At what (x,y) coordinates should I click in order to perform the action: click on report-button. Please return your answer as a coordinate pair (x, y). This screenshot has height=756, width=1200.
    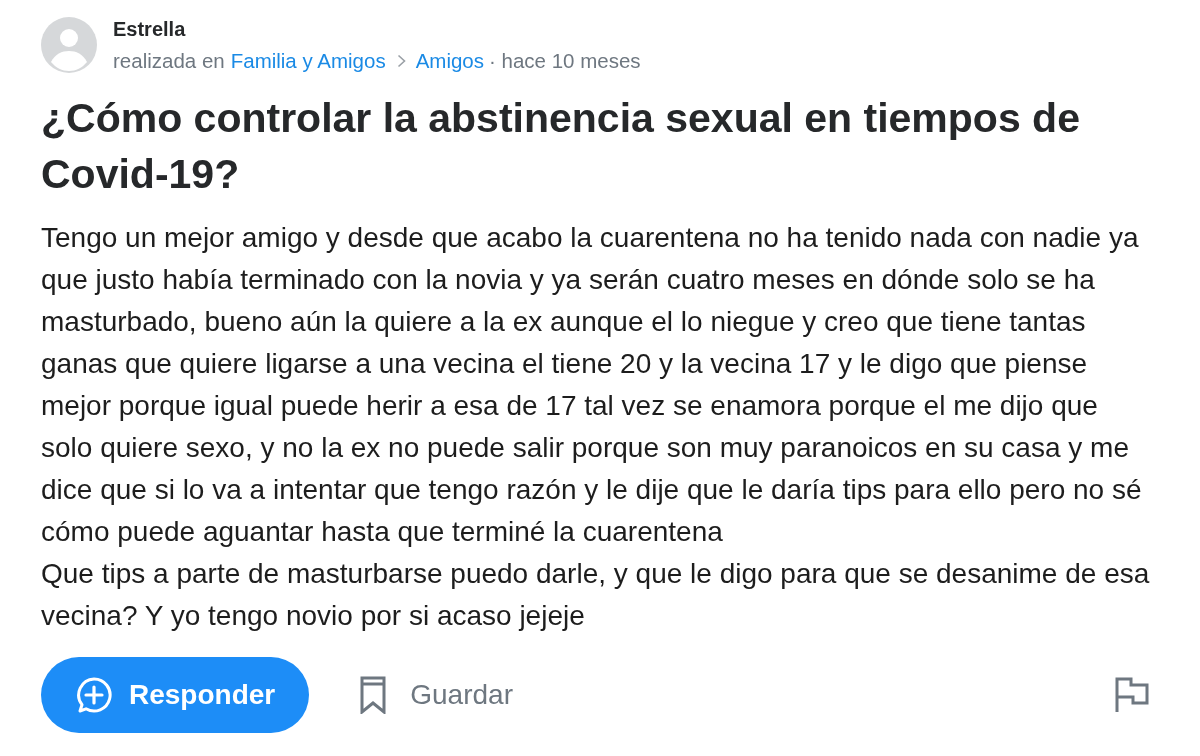
    Looking at the image, I should click on (1132, 695).